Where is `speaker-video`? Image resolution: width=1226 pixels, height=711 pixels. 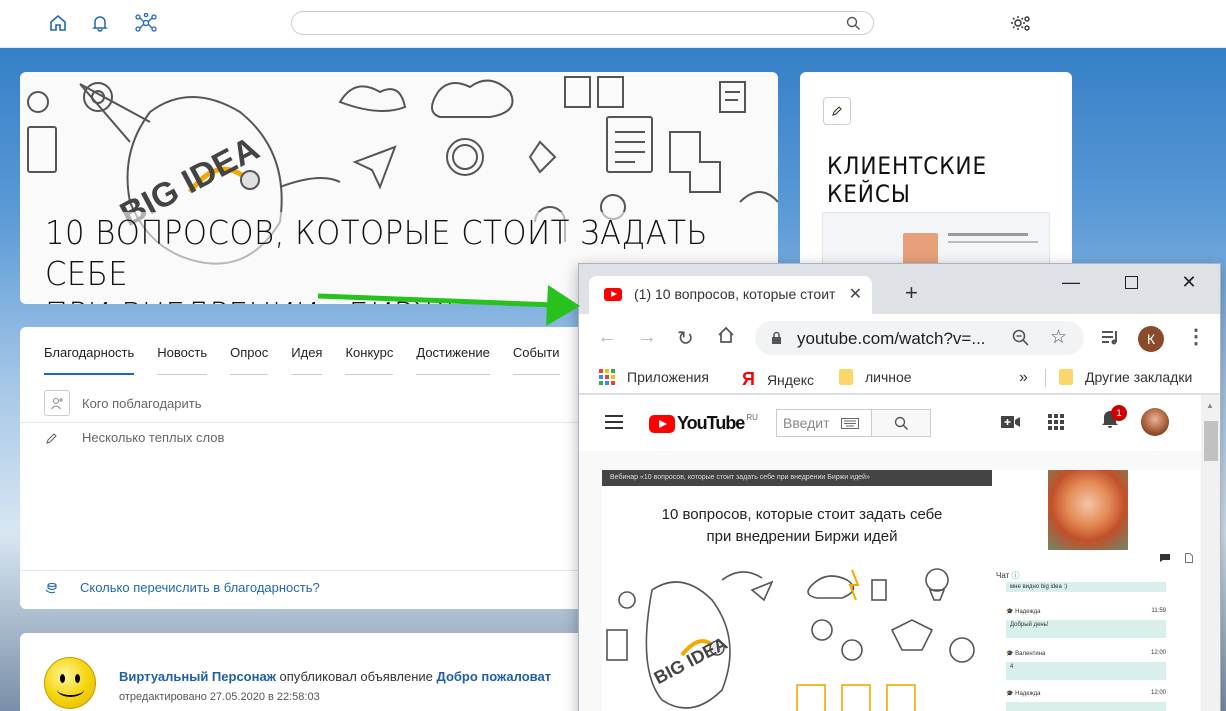 speaker-video is located at coordinates (1088, 510).